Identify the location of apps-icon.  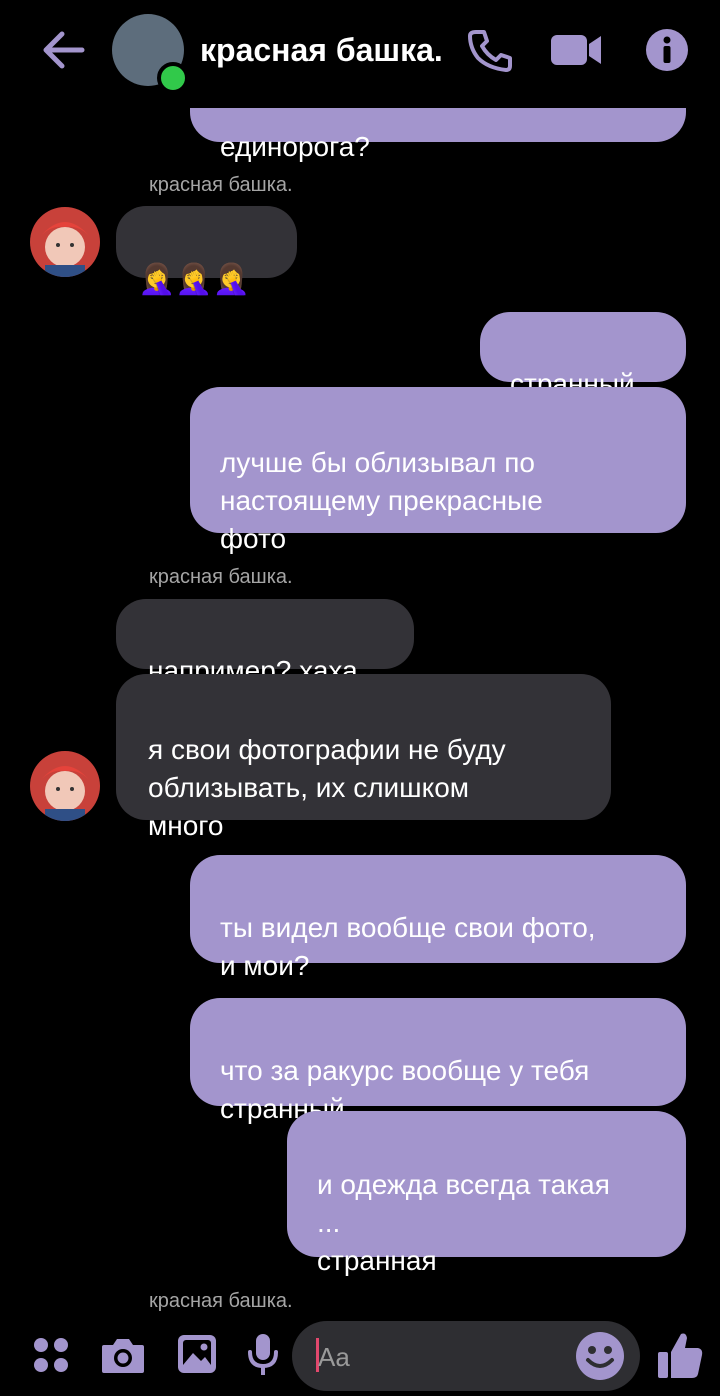
(51, 1355).